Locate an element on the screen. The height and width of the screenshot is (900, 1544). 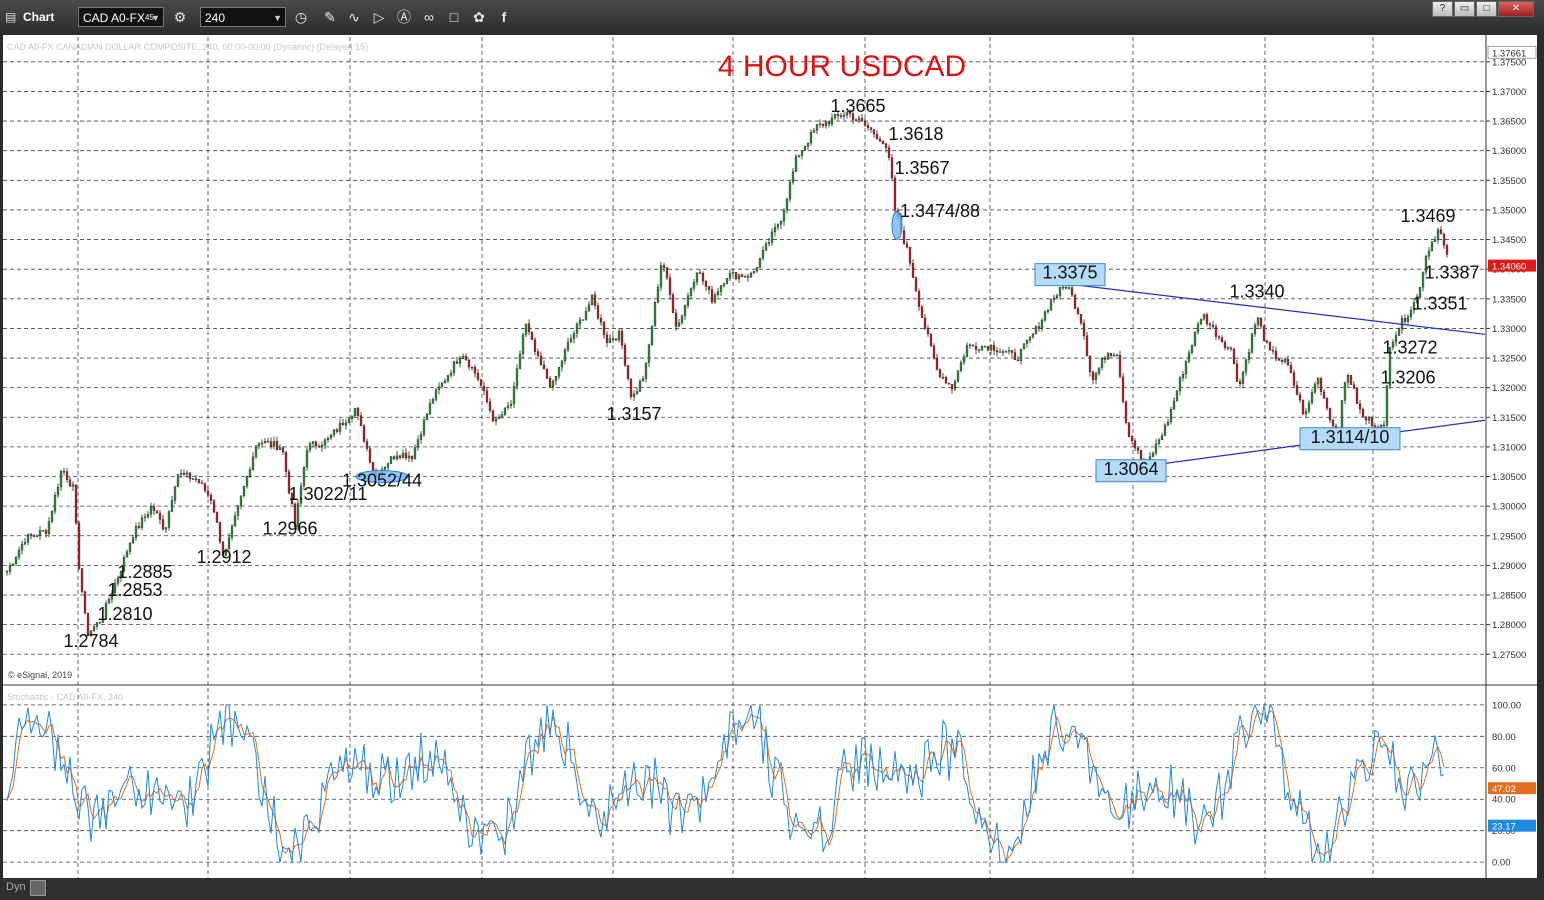
interval-input: 240 ▼ is located at coordinates (243, 17).